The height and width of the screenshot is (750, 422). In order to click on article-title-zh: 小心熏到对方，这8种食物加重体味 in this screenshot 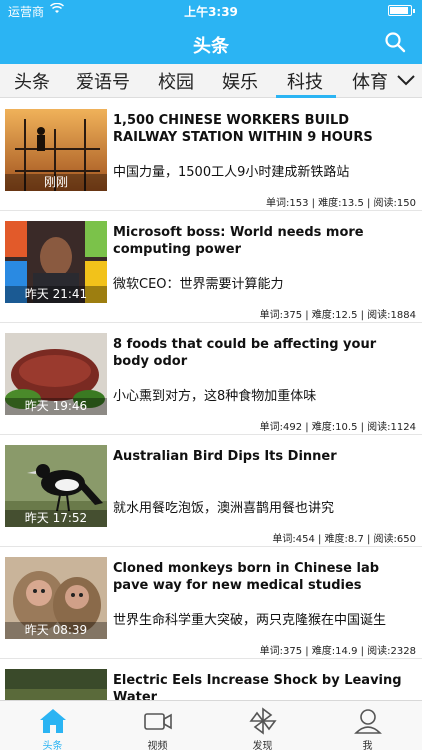, I will do `click(215, 396)`.